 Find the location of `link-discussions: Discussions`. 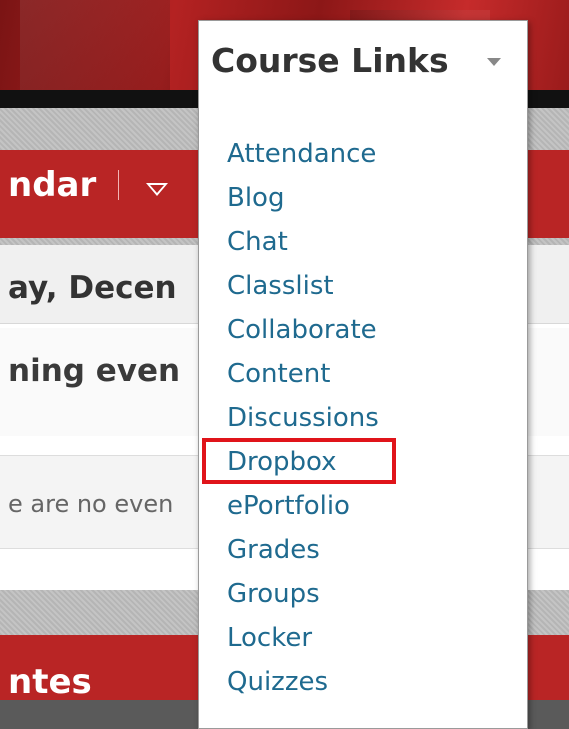

link-discussions: Discussions is located at coordinates (303, 420).